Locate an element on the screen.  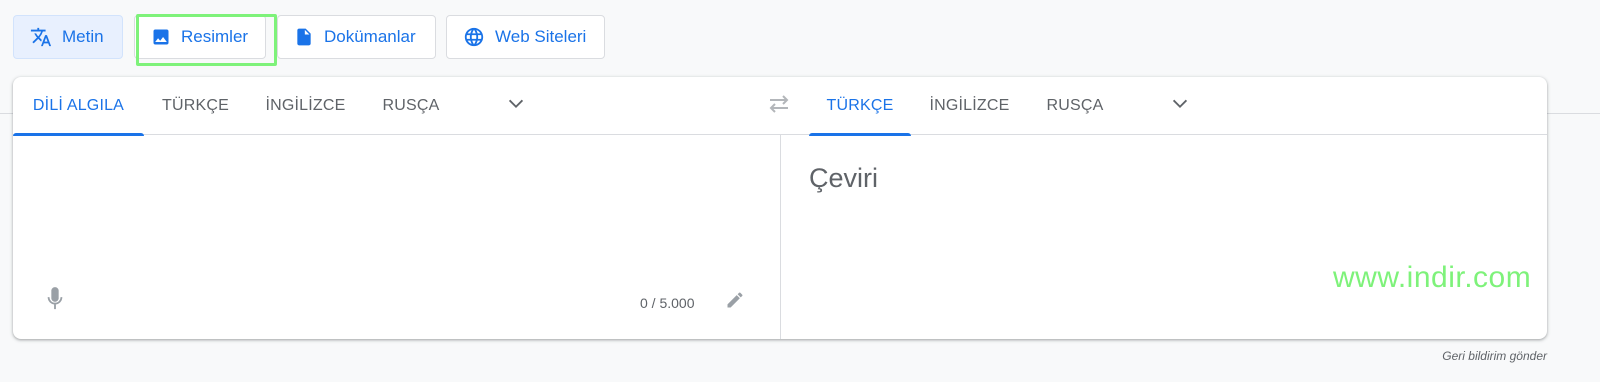
tab-detect-language: DİLİ ALGILA is located at coordinates (78, 106).